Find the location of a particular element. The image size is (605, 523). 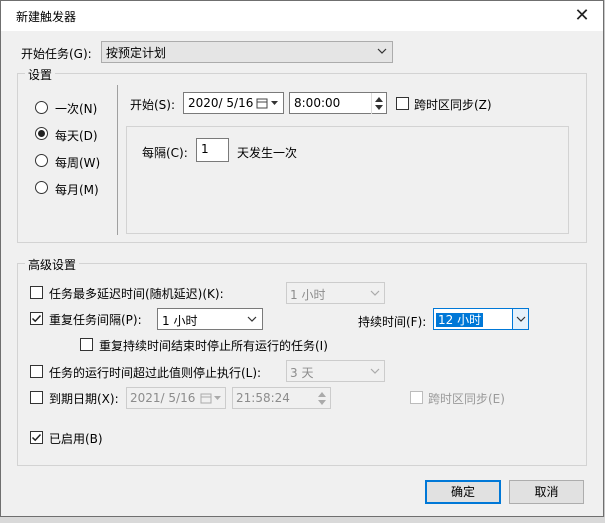

duration-select: 12 小时 is located at coordinates (481, 319).